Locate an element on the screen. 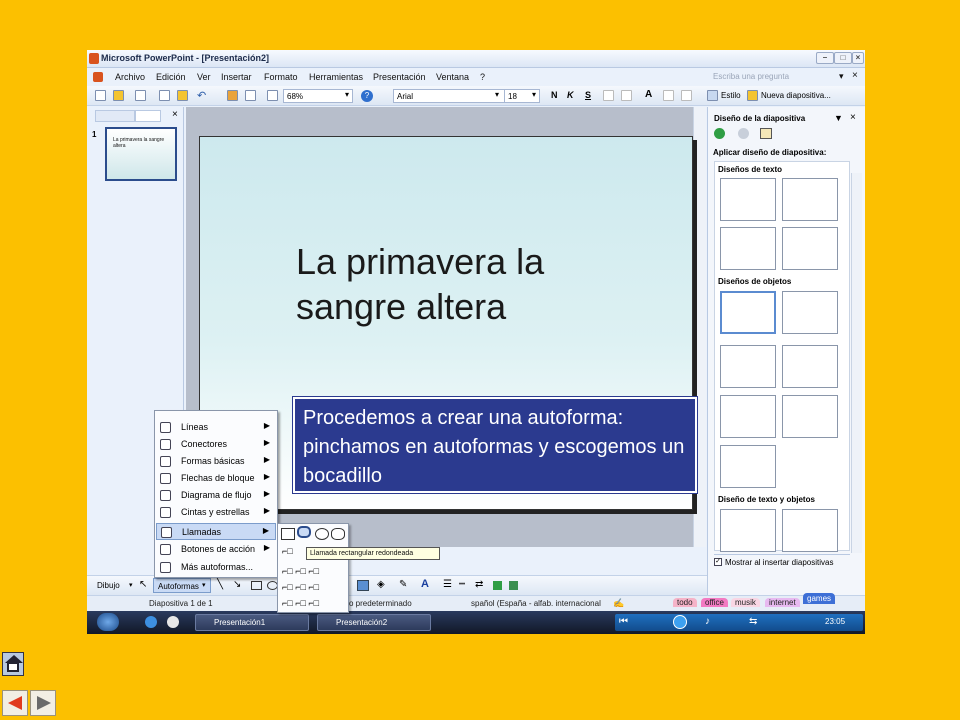  style-button: Estilo is located at coordinates (731, 95).